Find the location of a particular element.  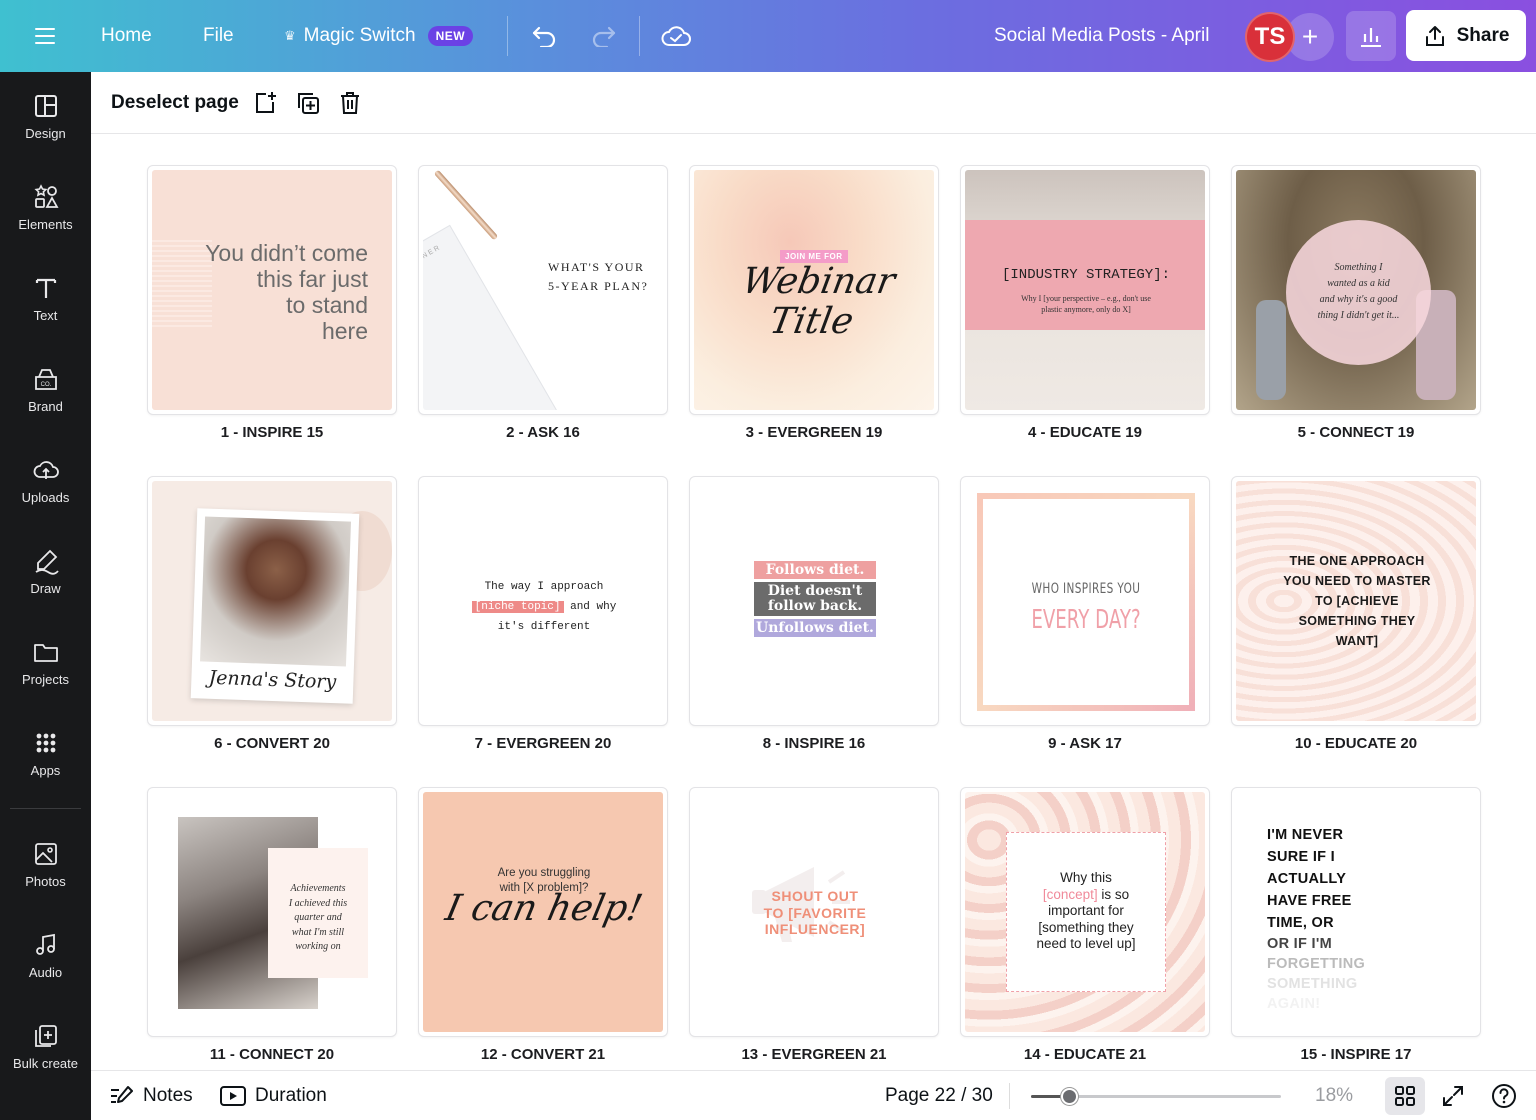

menu-hamburger-icon is located at coordinates (45, 36).